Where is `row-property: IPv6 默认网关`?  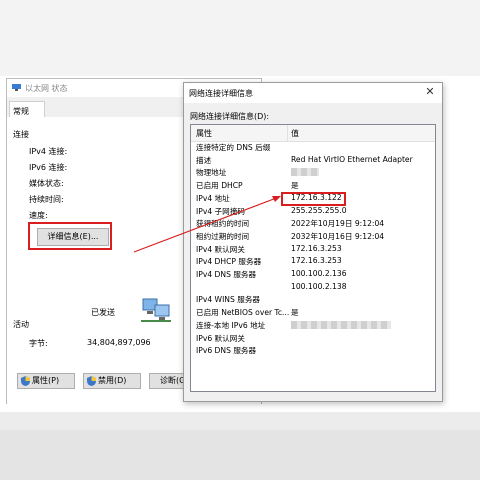 row-property: IPv6 默认网关 is located at coordinates (220, 338).